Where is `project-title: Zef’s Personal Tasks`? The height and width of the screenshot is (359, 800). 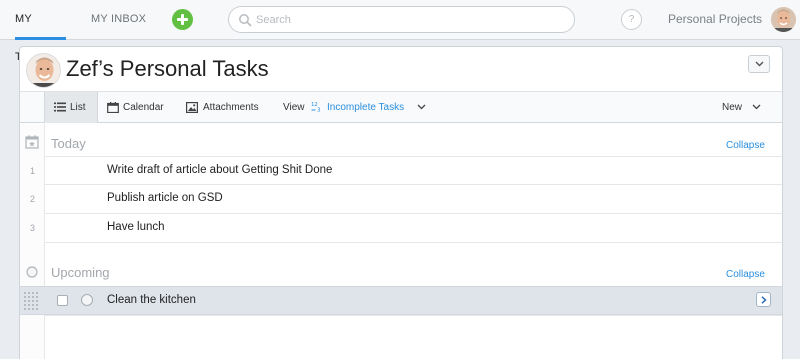
project-title: Zef’s Personal Tasks is located at coordinates (167, 68).